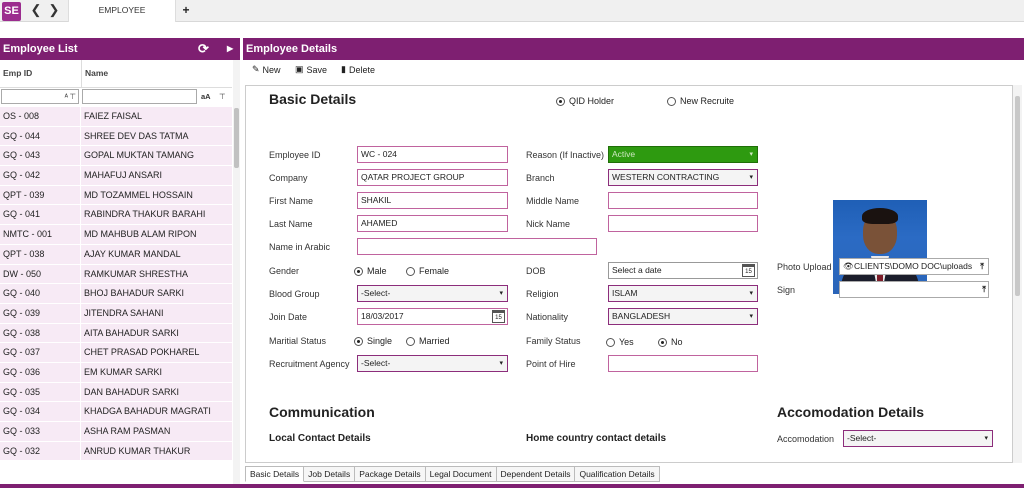 Image resolution: width=1024 pixels, height=488 pixels. Describe the element at coordinates (683, 270) in the screenshot. I see `dob-field: Select a date 15` at that location.